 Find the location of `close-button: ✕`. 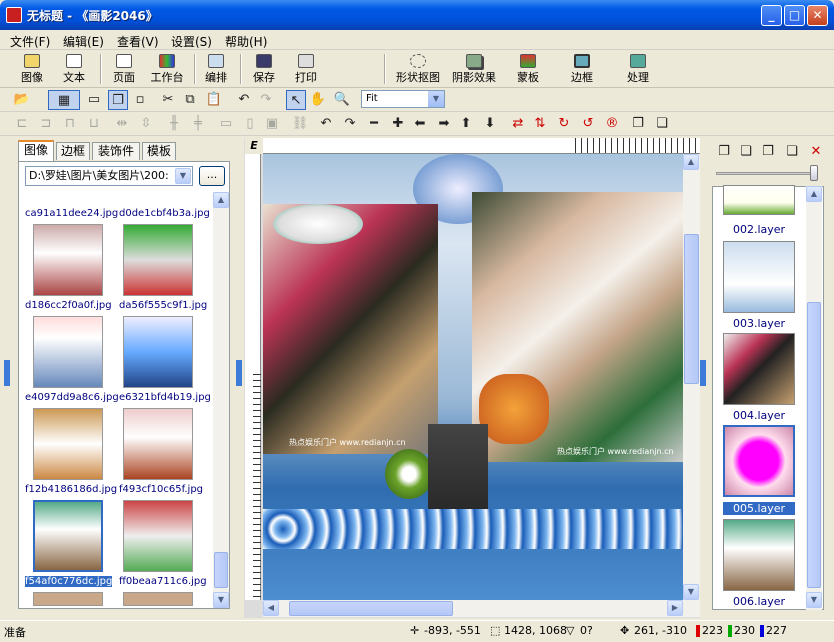

close-button: ✕ is located at coordinates (817, 15).